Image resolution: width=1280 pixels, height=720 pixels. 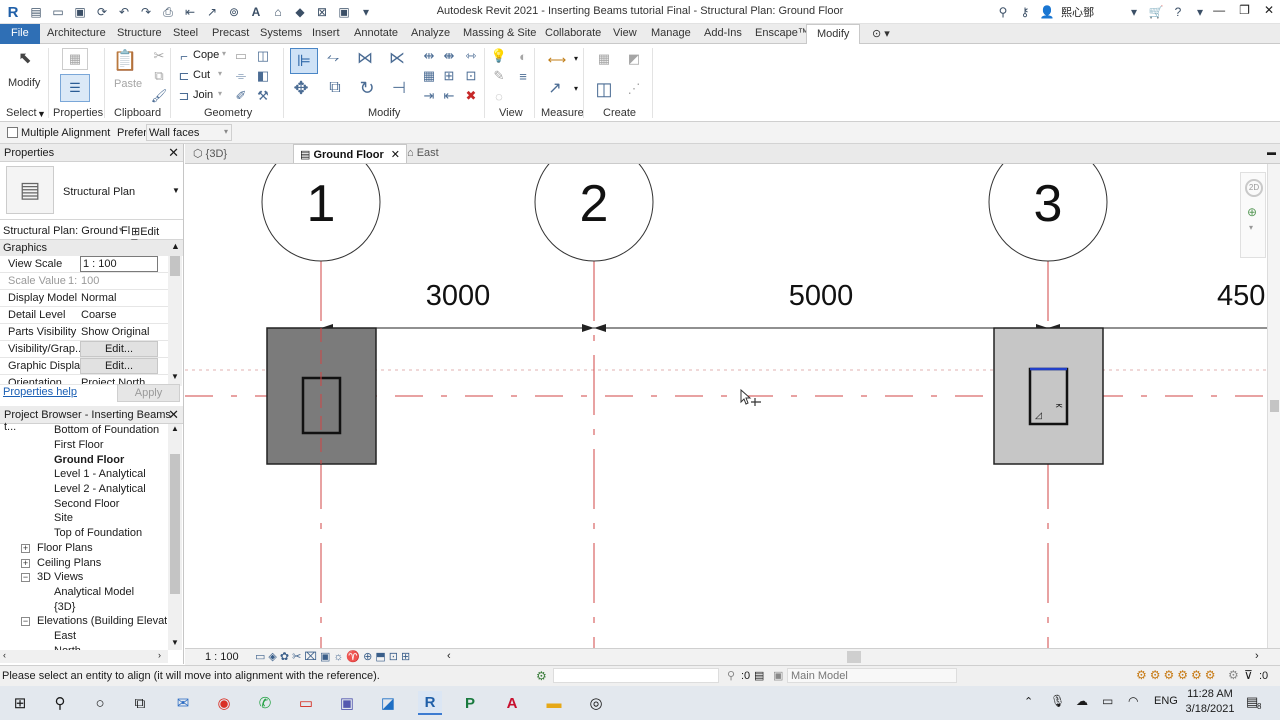 What do you see at coordinates (63, 518) in the screenshot?
I see `browser-item-site: Site` at bounding box center [63, 518].